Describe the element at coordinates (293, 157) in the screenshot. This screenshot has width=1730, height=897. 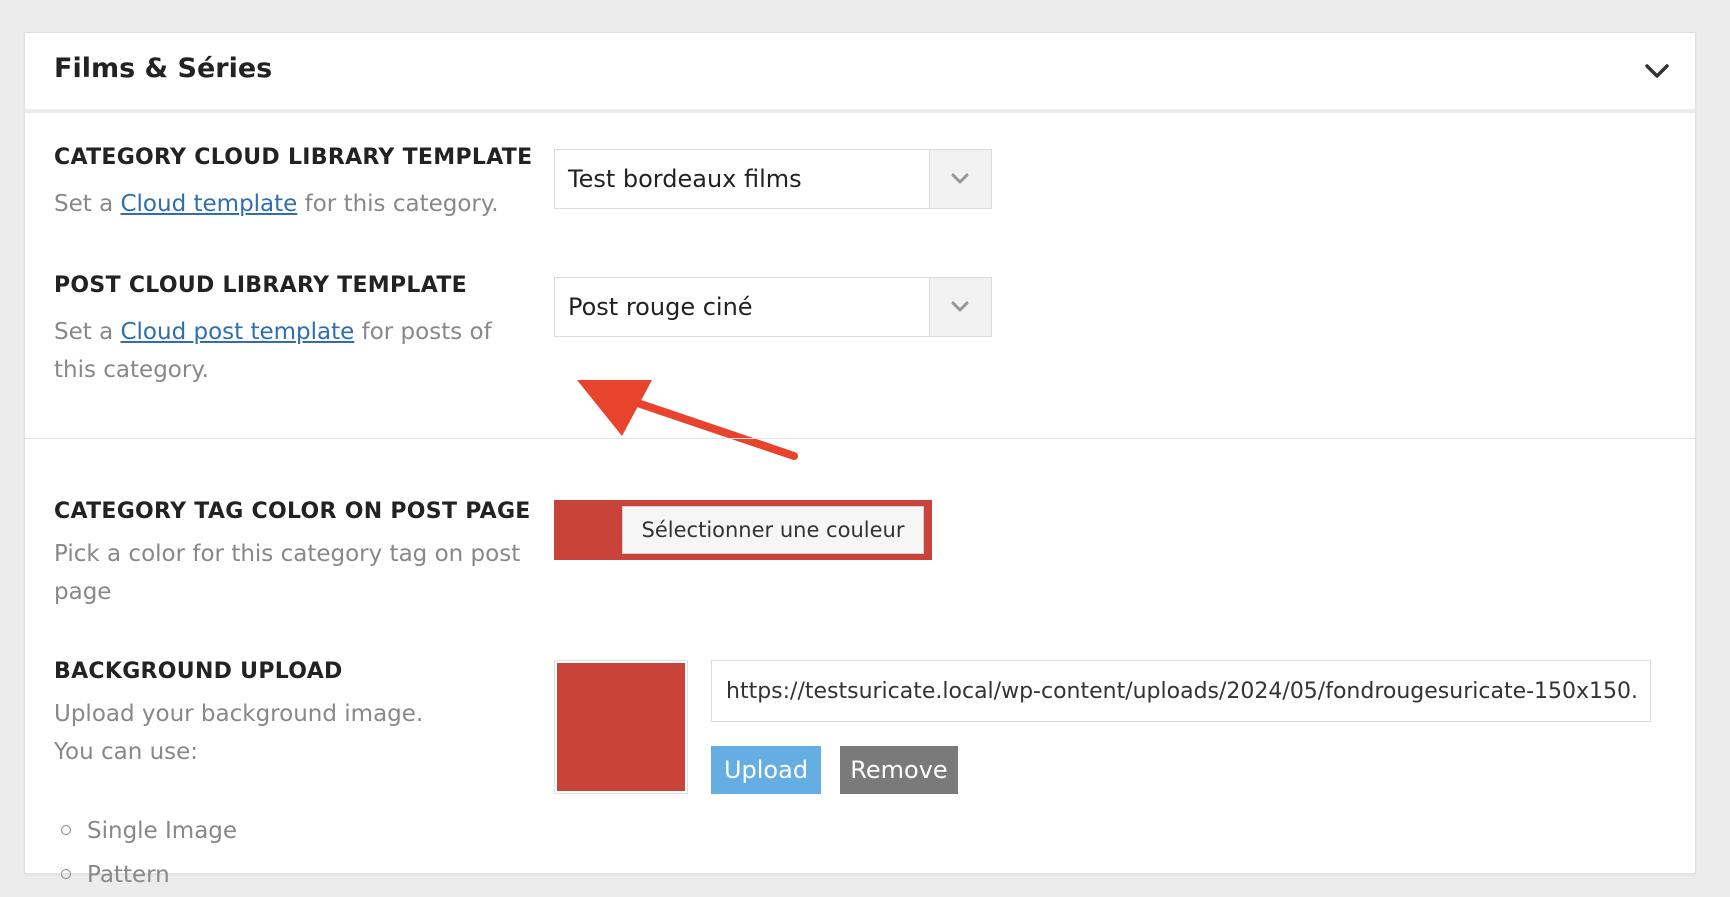
I see `category-template-label: CATEGORY CLOUD LIBRARY TEMPLATE` at that location.